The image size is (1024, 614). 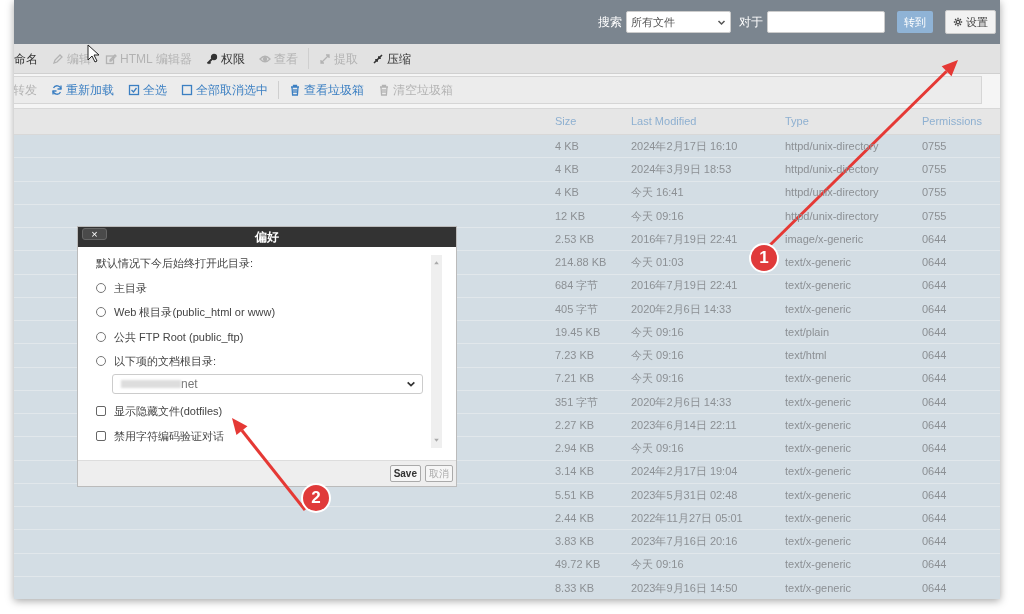 I want to click on table-cell-text: 351 字节, so click(x=577, y=402).